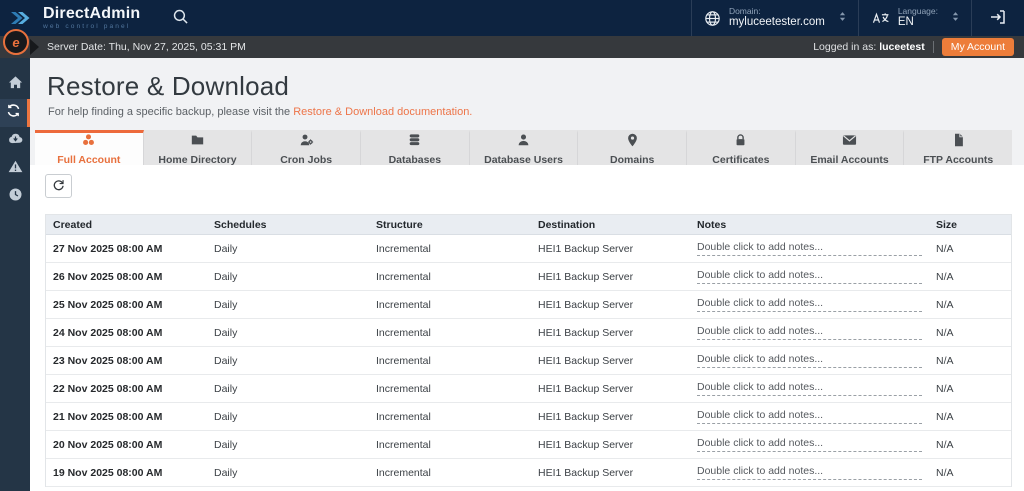 This screenshot has height=491, width=1024. I want to click on tab-email-accounts: Email Accounts, so click(850, 148).